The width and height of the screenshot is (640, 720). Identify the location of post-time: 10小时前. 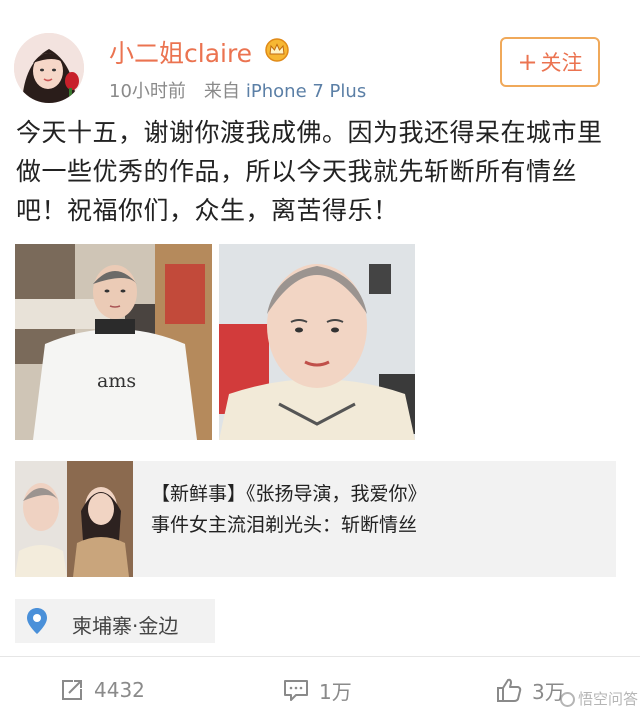
(147, 91).